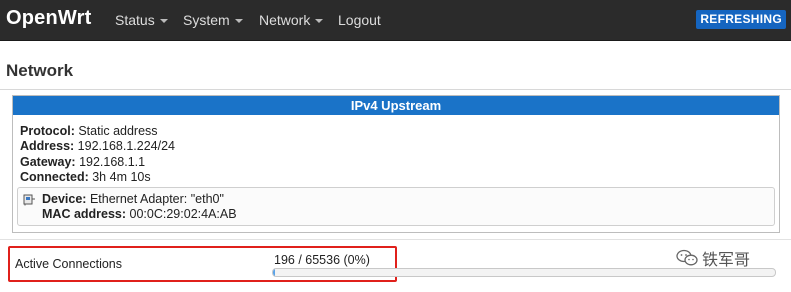 This screenshot has width=791, height=292. What do you see at coordinates (322, 260) in the screenshot?
I see `active-connections-value: 196 / 65536 (0%)` at bounding box center [322, 260].